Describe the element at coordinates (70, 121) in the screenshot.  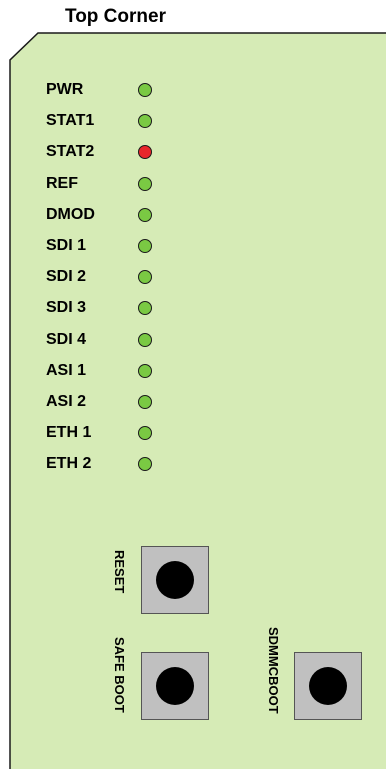
I see `led-label: STAT1` at that location.